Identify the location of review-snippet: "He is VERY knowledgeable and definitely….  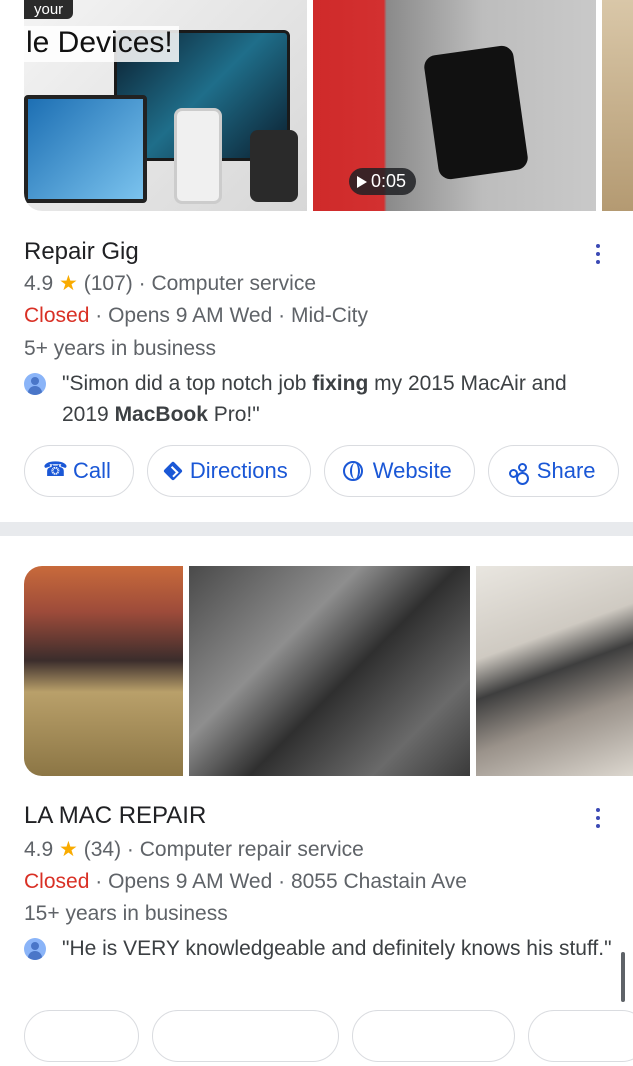
(321, 948).